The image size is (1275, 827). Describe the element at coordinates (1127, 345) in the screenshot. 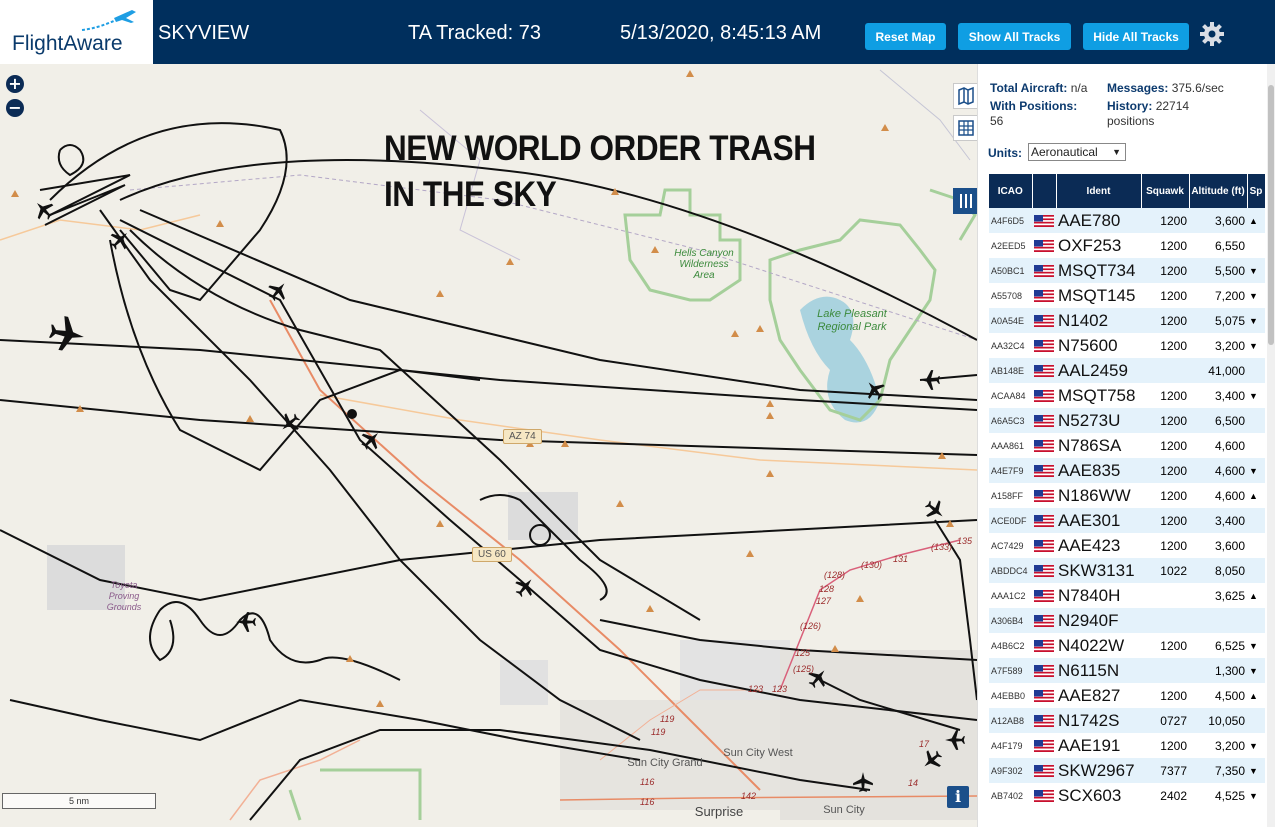

I see `table-row: AA32C4 N75600 1200 3,200 ▼` at that location.